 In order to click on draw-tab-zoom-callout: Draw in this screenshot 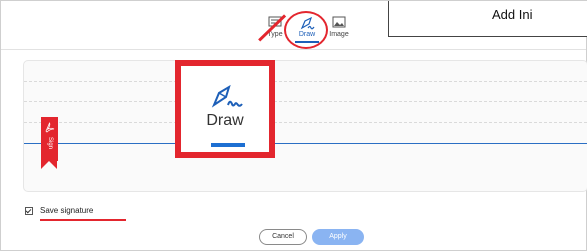, I will do `click(225, 109)`.